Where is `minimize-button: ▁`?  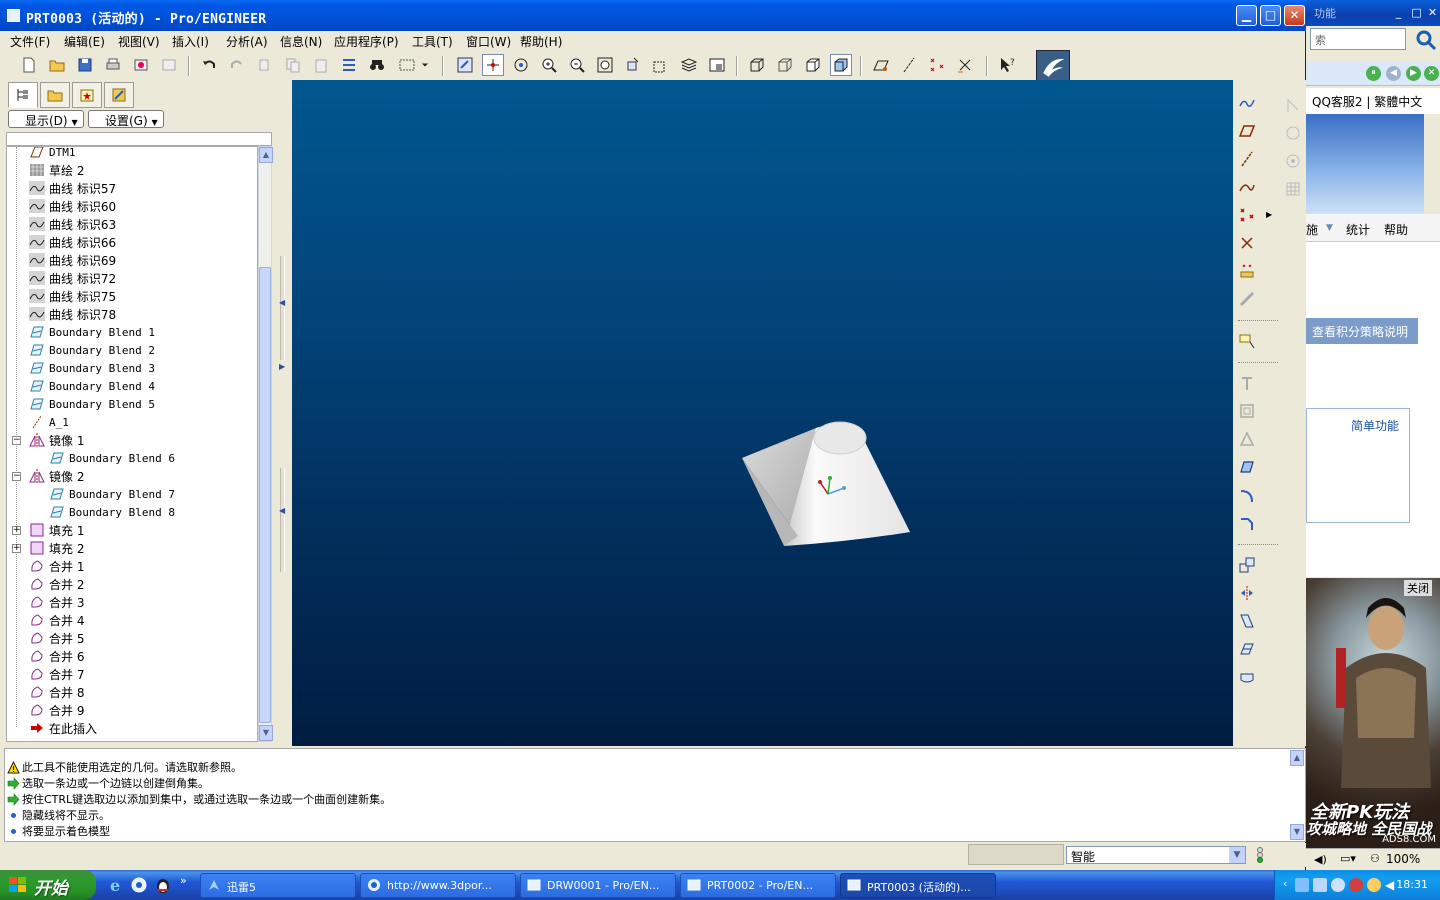 minimize-button: ▁ is located at coordinates (1246, 15).